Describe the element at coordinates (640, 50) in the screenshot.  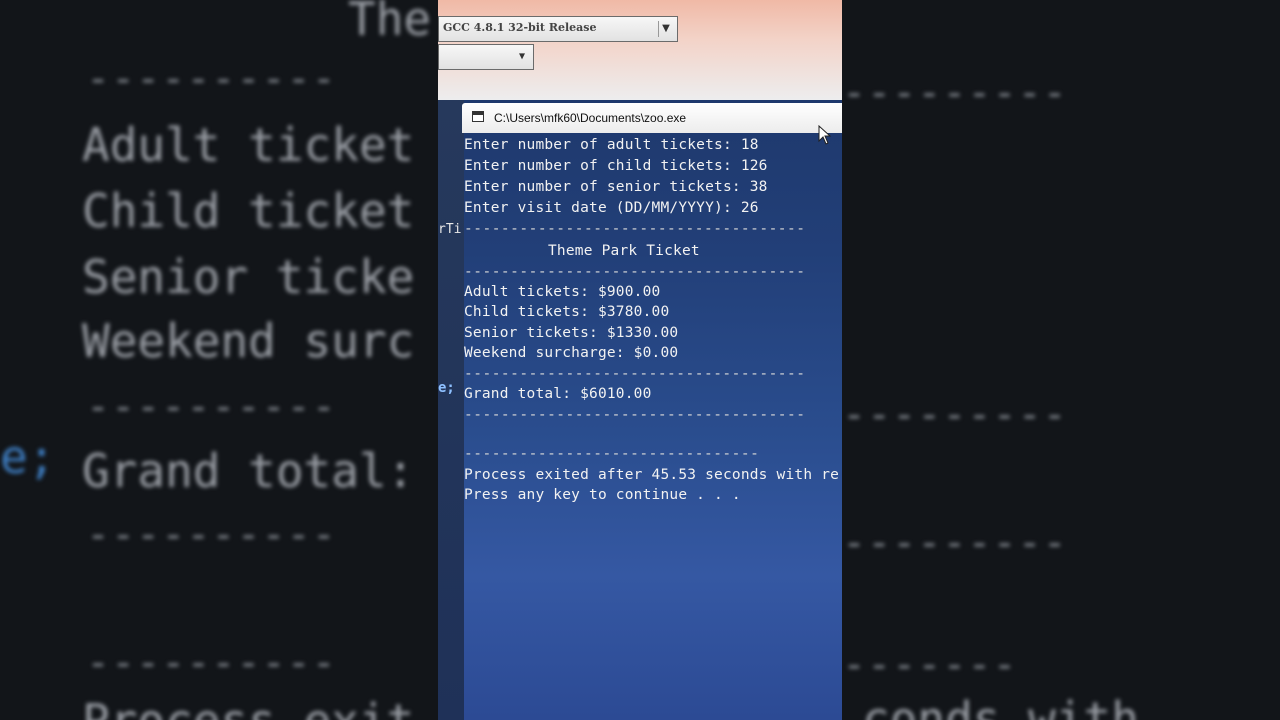
I see `ide-toolbar: GCC 4.8.1 32-bit Release ▼ ▼` at that location.